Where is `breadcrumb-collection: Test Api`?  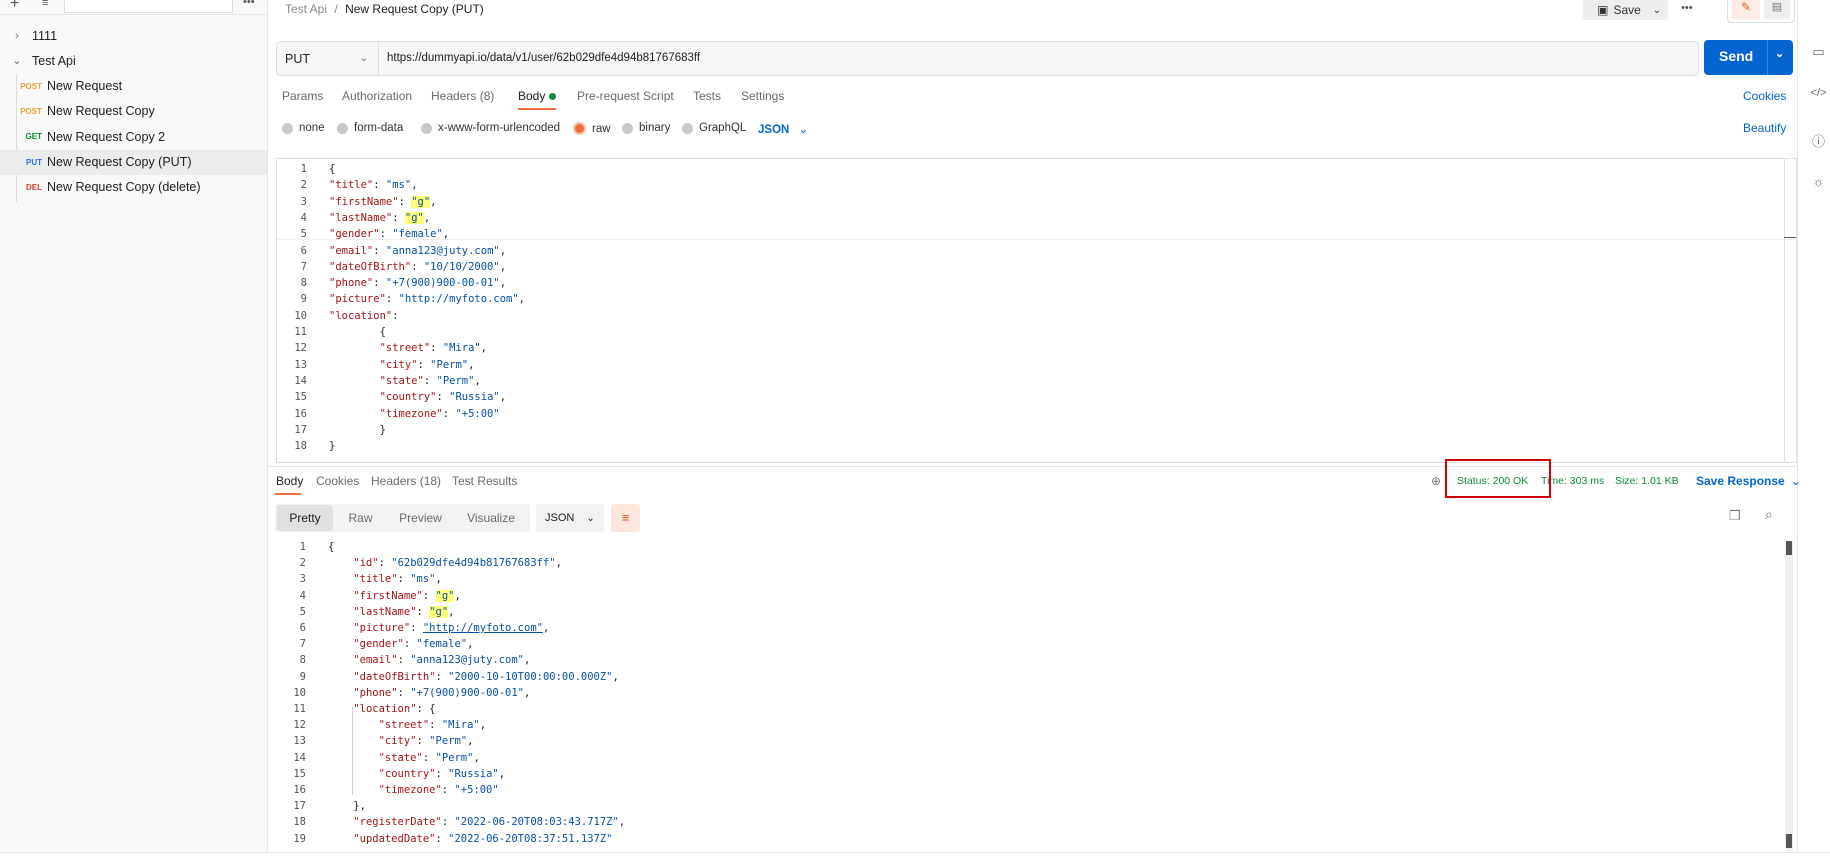
breadcrumb-collection: Test Api is located at coordinates (306, 9).